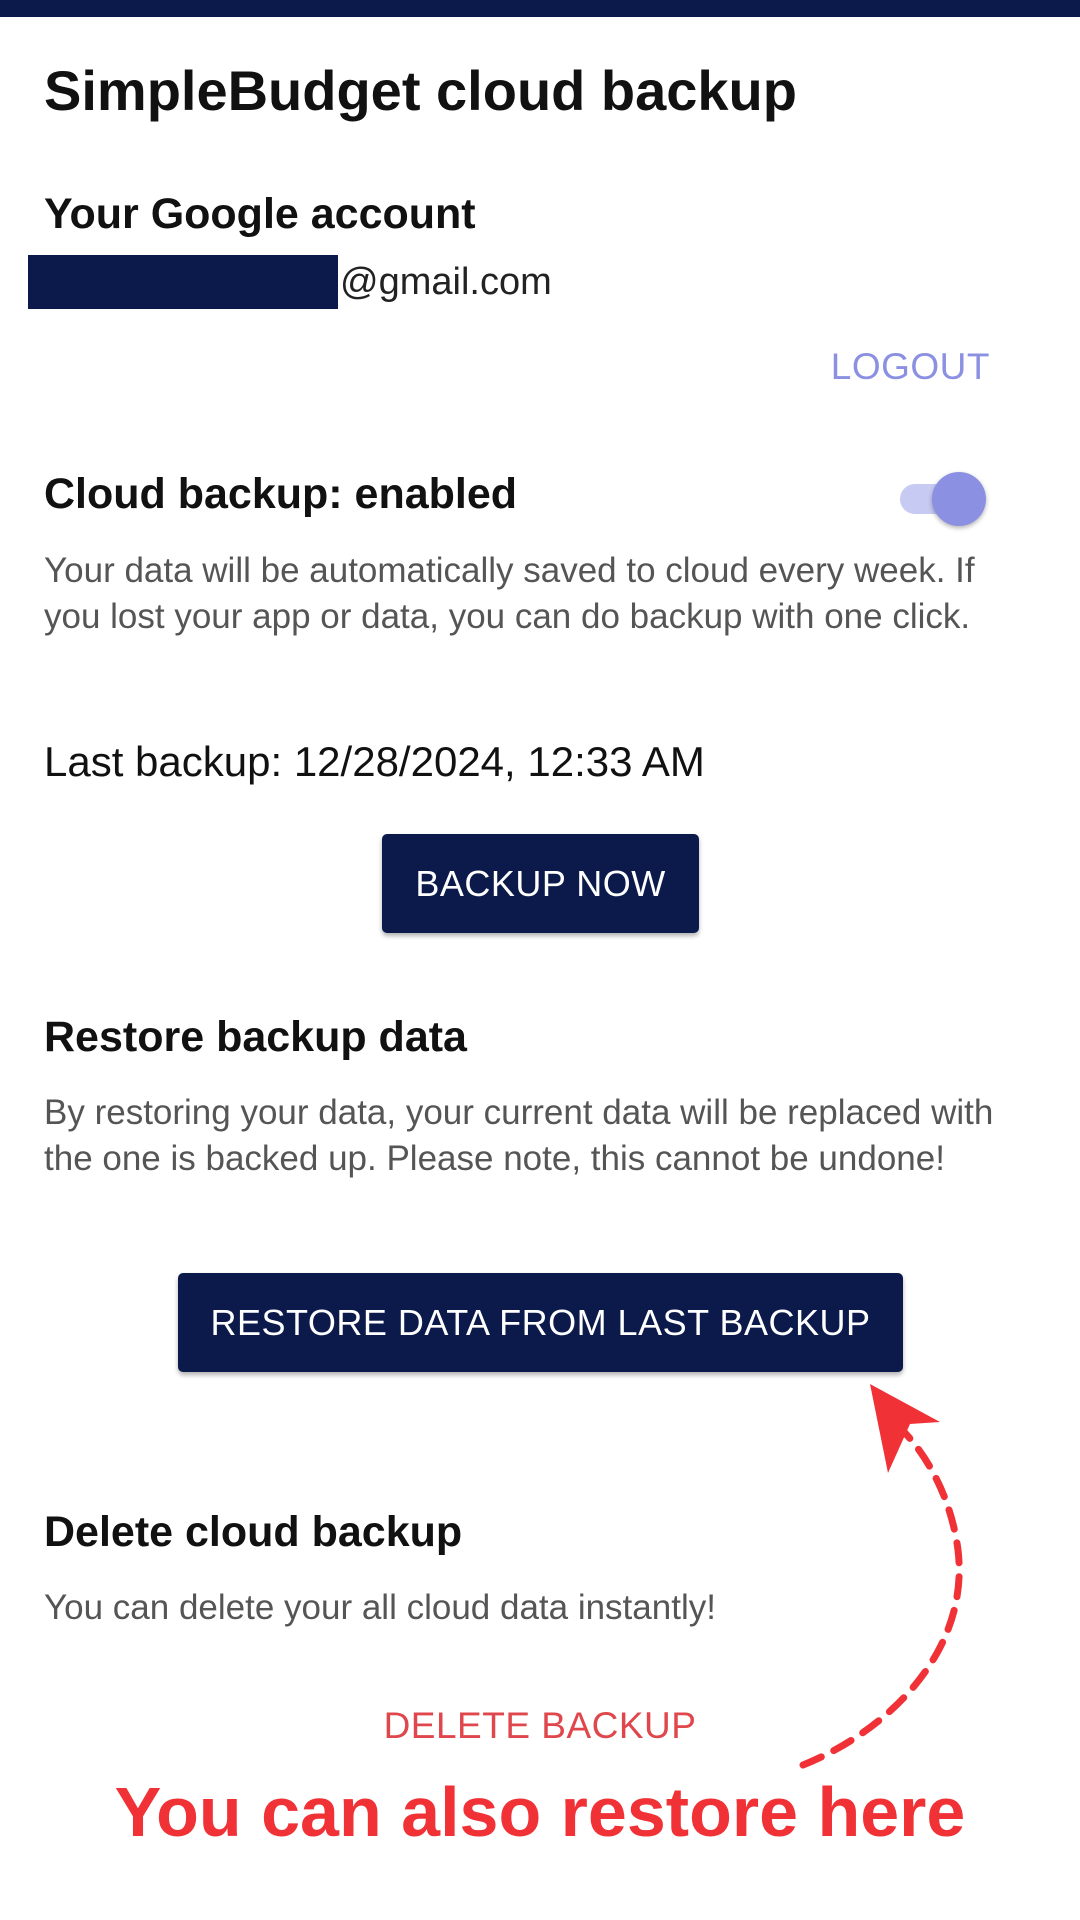 This screenshot has width=1080, height=1920. Describe the element at coordinates (420, 90) in the screenshot. I see `page-title: SimpleBudget cloud backup` at that location.